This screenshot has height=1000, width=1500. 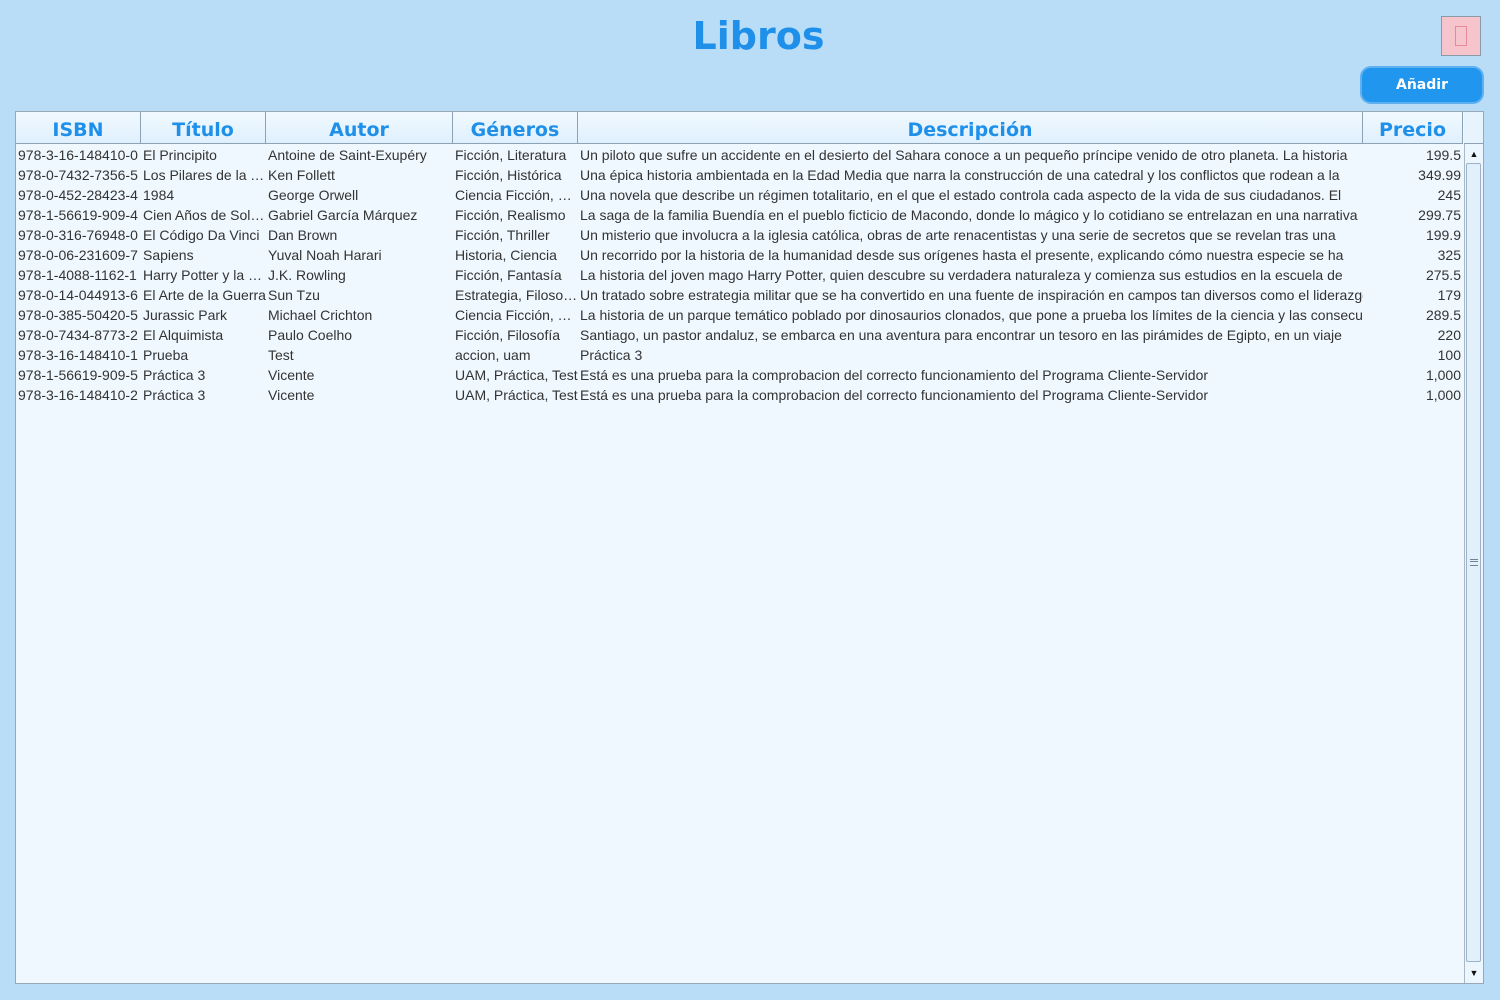 I want to click on cell-autor: Paulo Coelho, so click(x=359, y=335).